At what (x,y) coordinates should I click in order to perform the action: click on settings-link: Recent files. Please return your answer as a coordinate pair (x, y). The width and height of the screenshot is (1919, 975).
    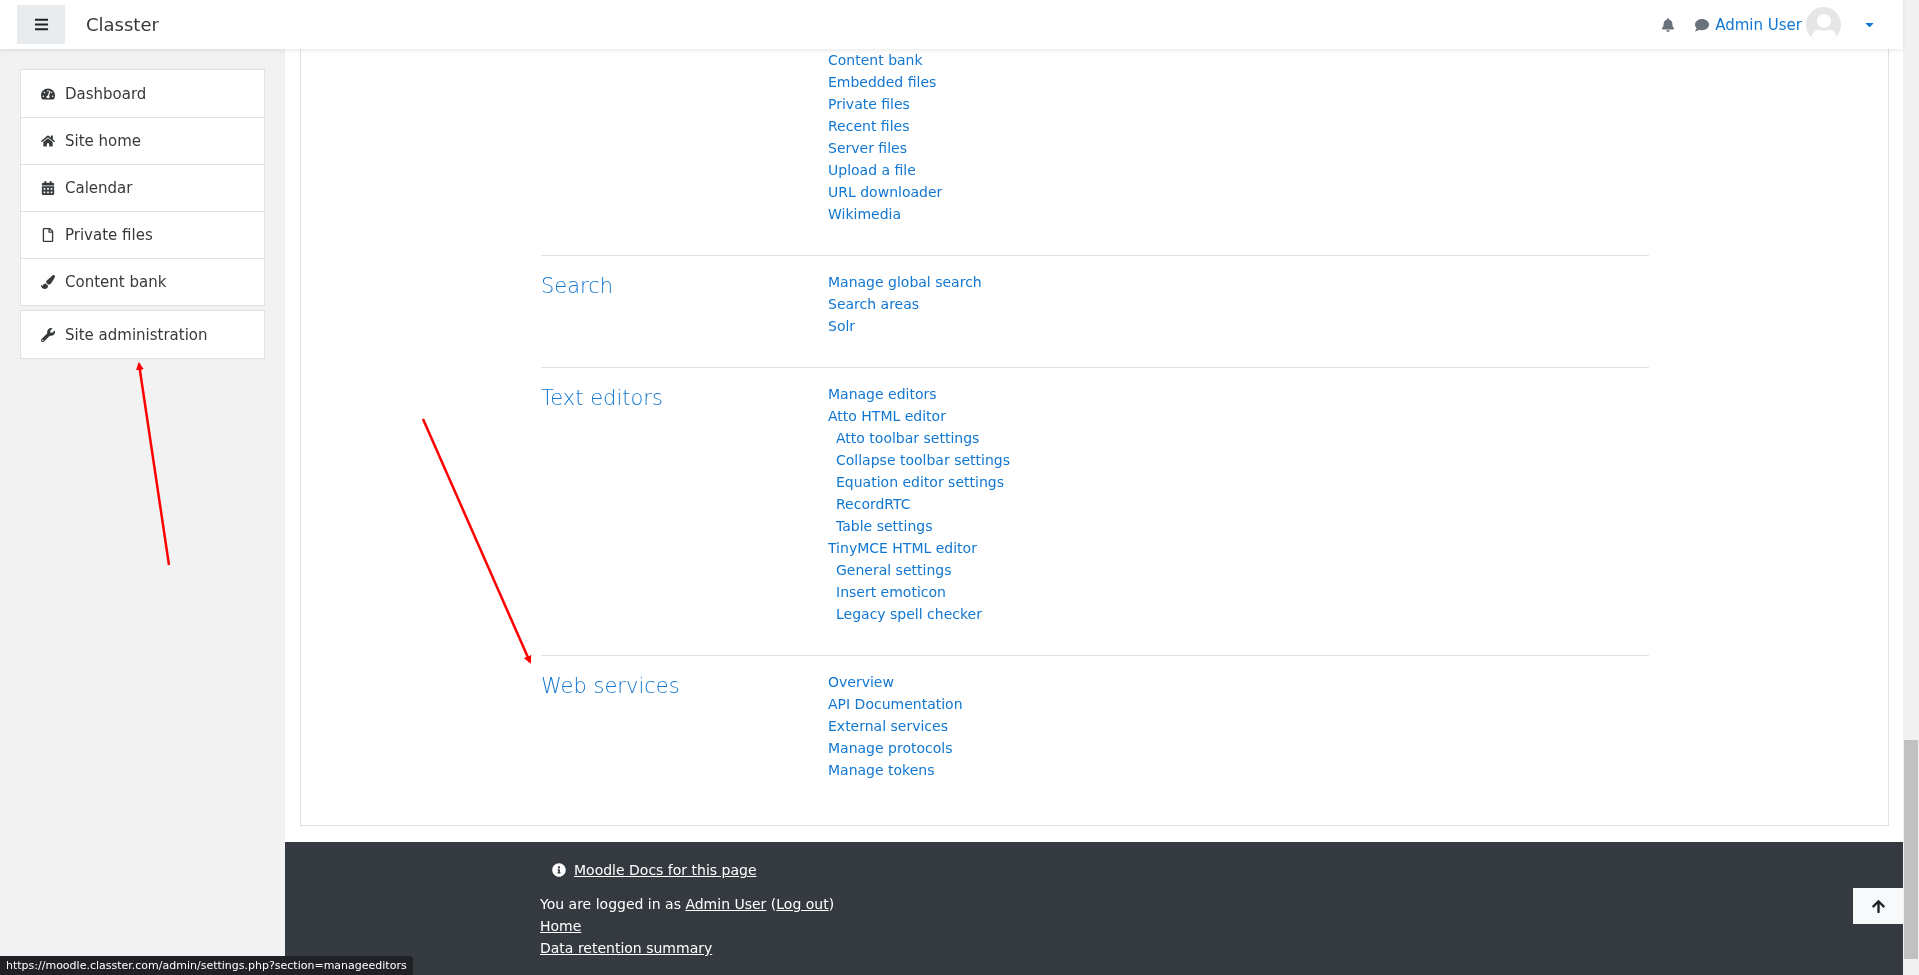
    Looking at the image, I should click on (869, 126).